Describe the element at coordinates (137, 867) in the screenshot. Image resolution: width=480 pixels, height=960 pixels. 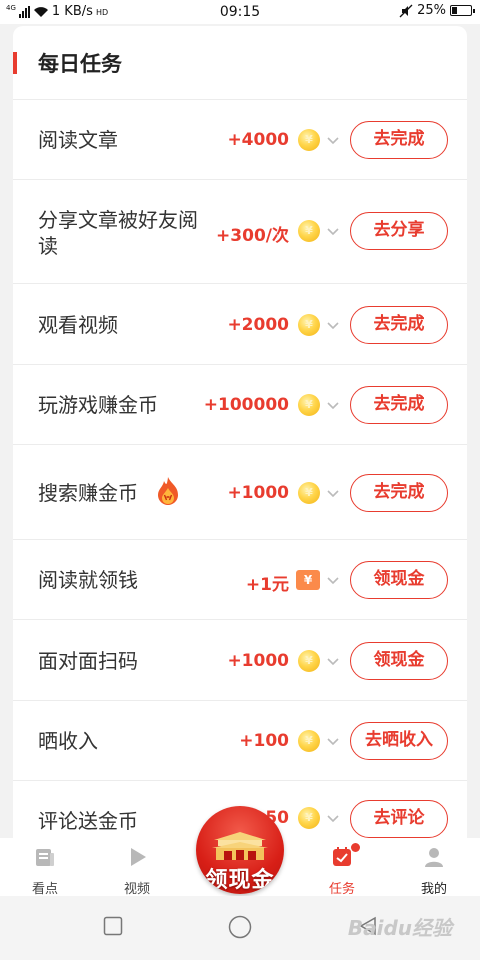
I see `nav-item-video: 视频` at that location.